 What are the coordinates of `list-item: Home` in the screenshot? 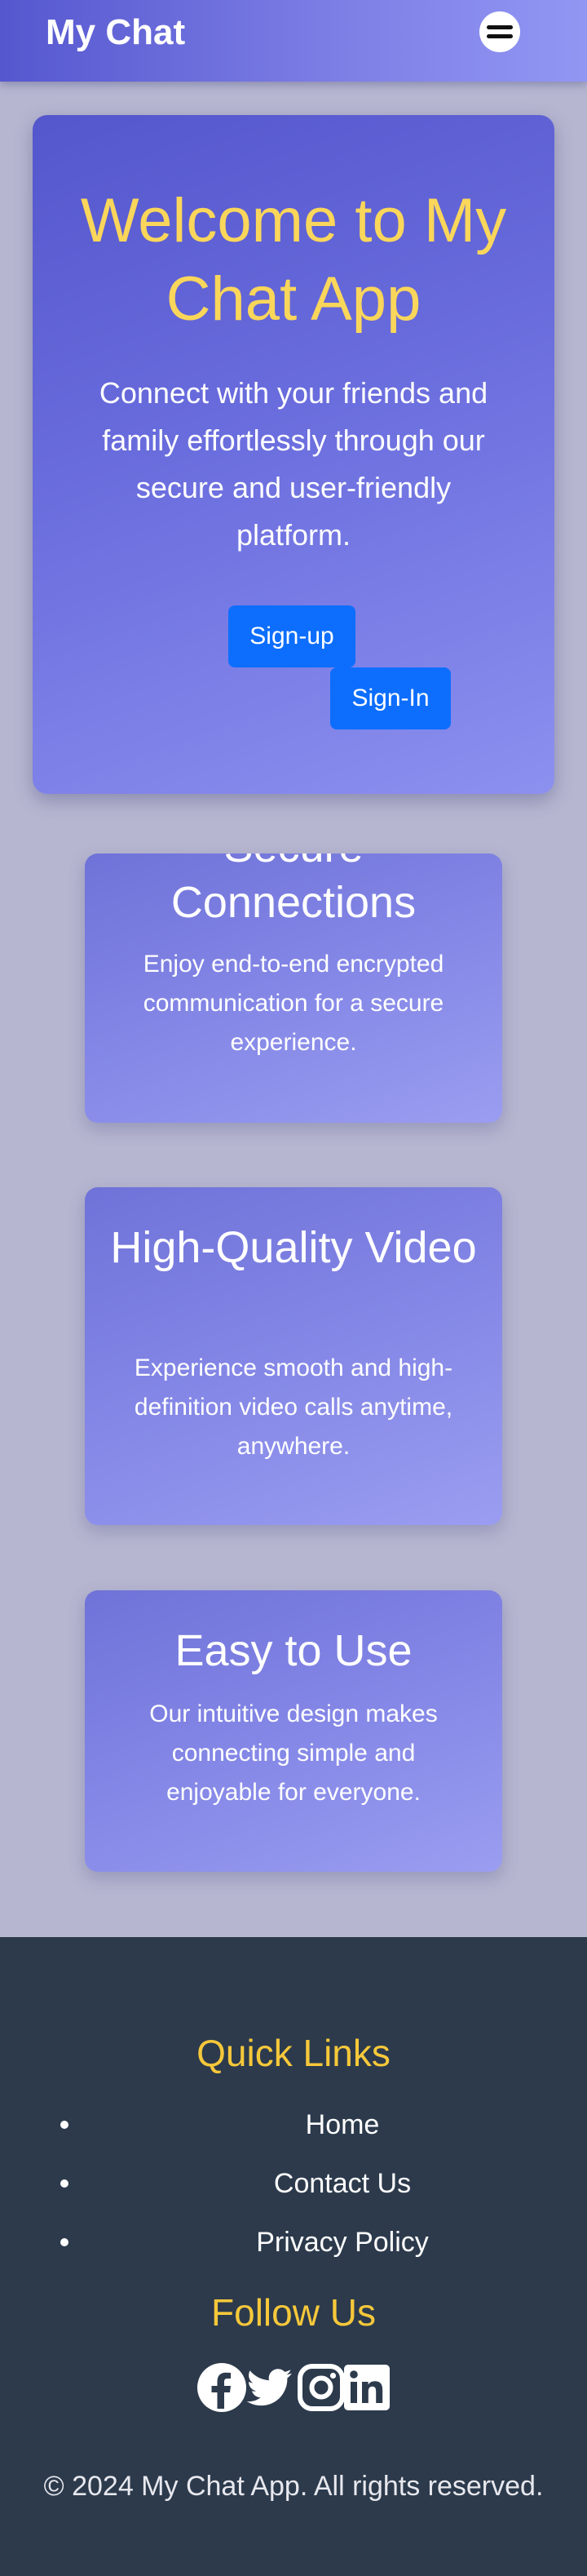 It's located at (293, 2124).